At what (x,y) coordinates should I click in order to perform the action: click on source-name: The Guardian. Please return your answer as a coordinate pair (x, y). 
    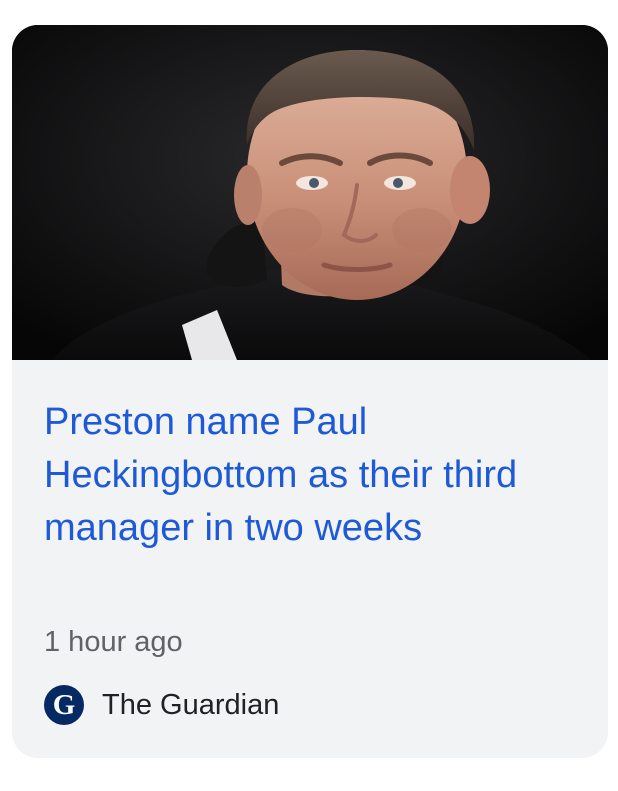
    Looking at the image, I should click on (191, 704).